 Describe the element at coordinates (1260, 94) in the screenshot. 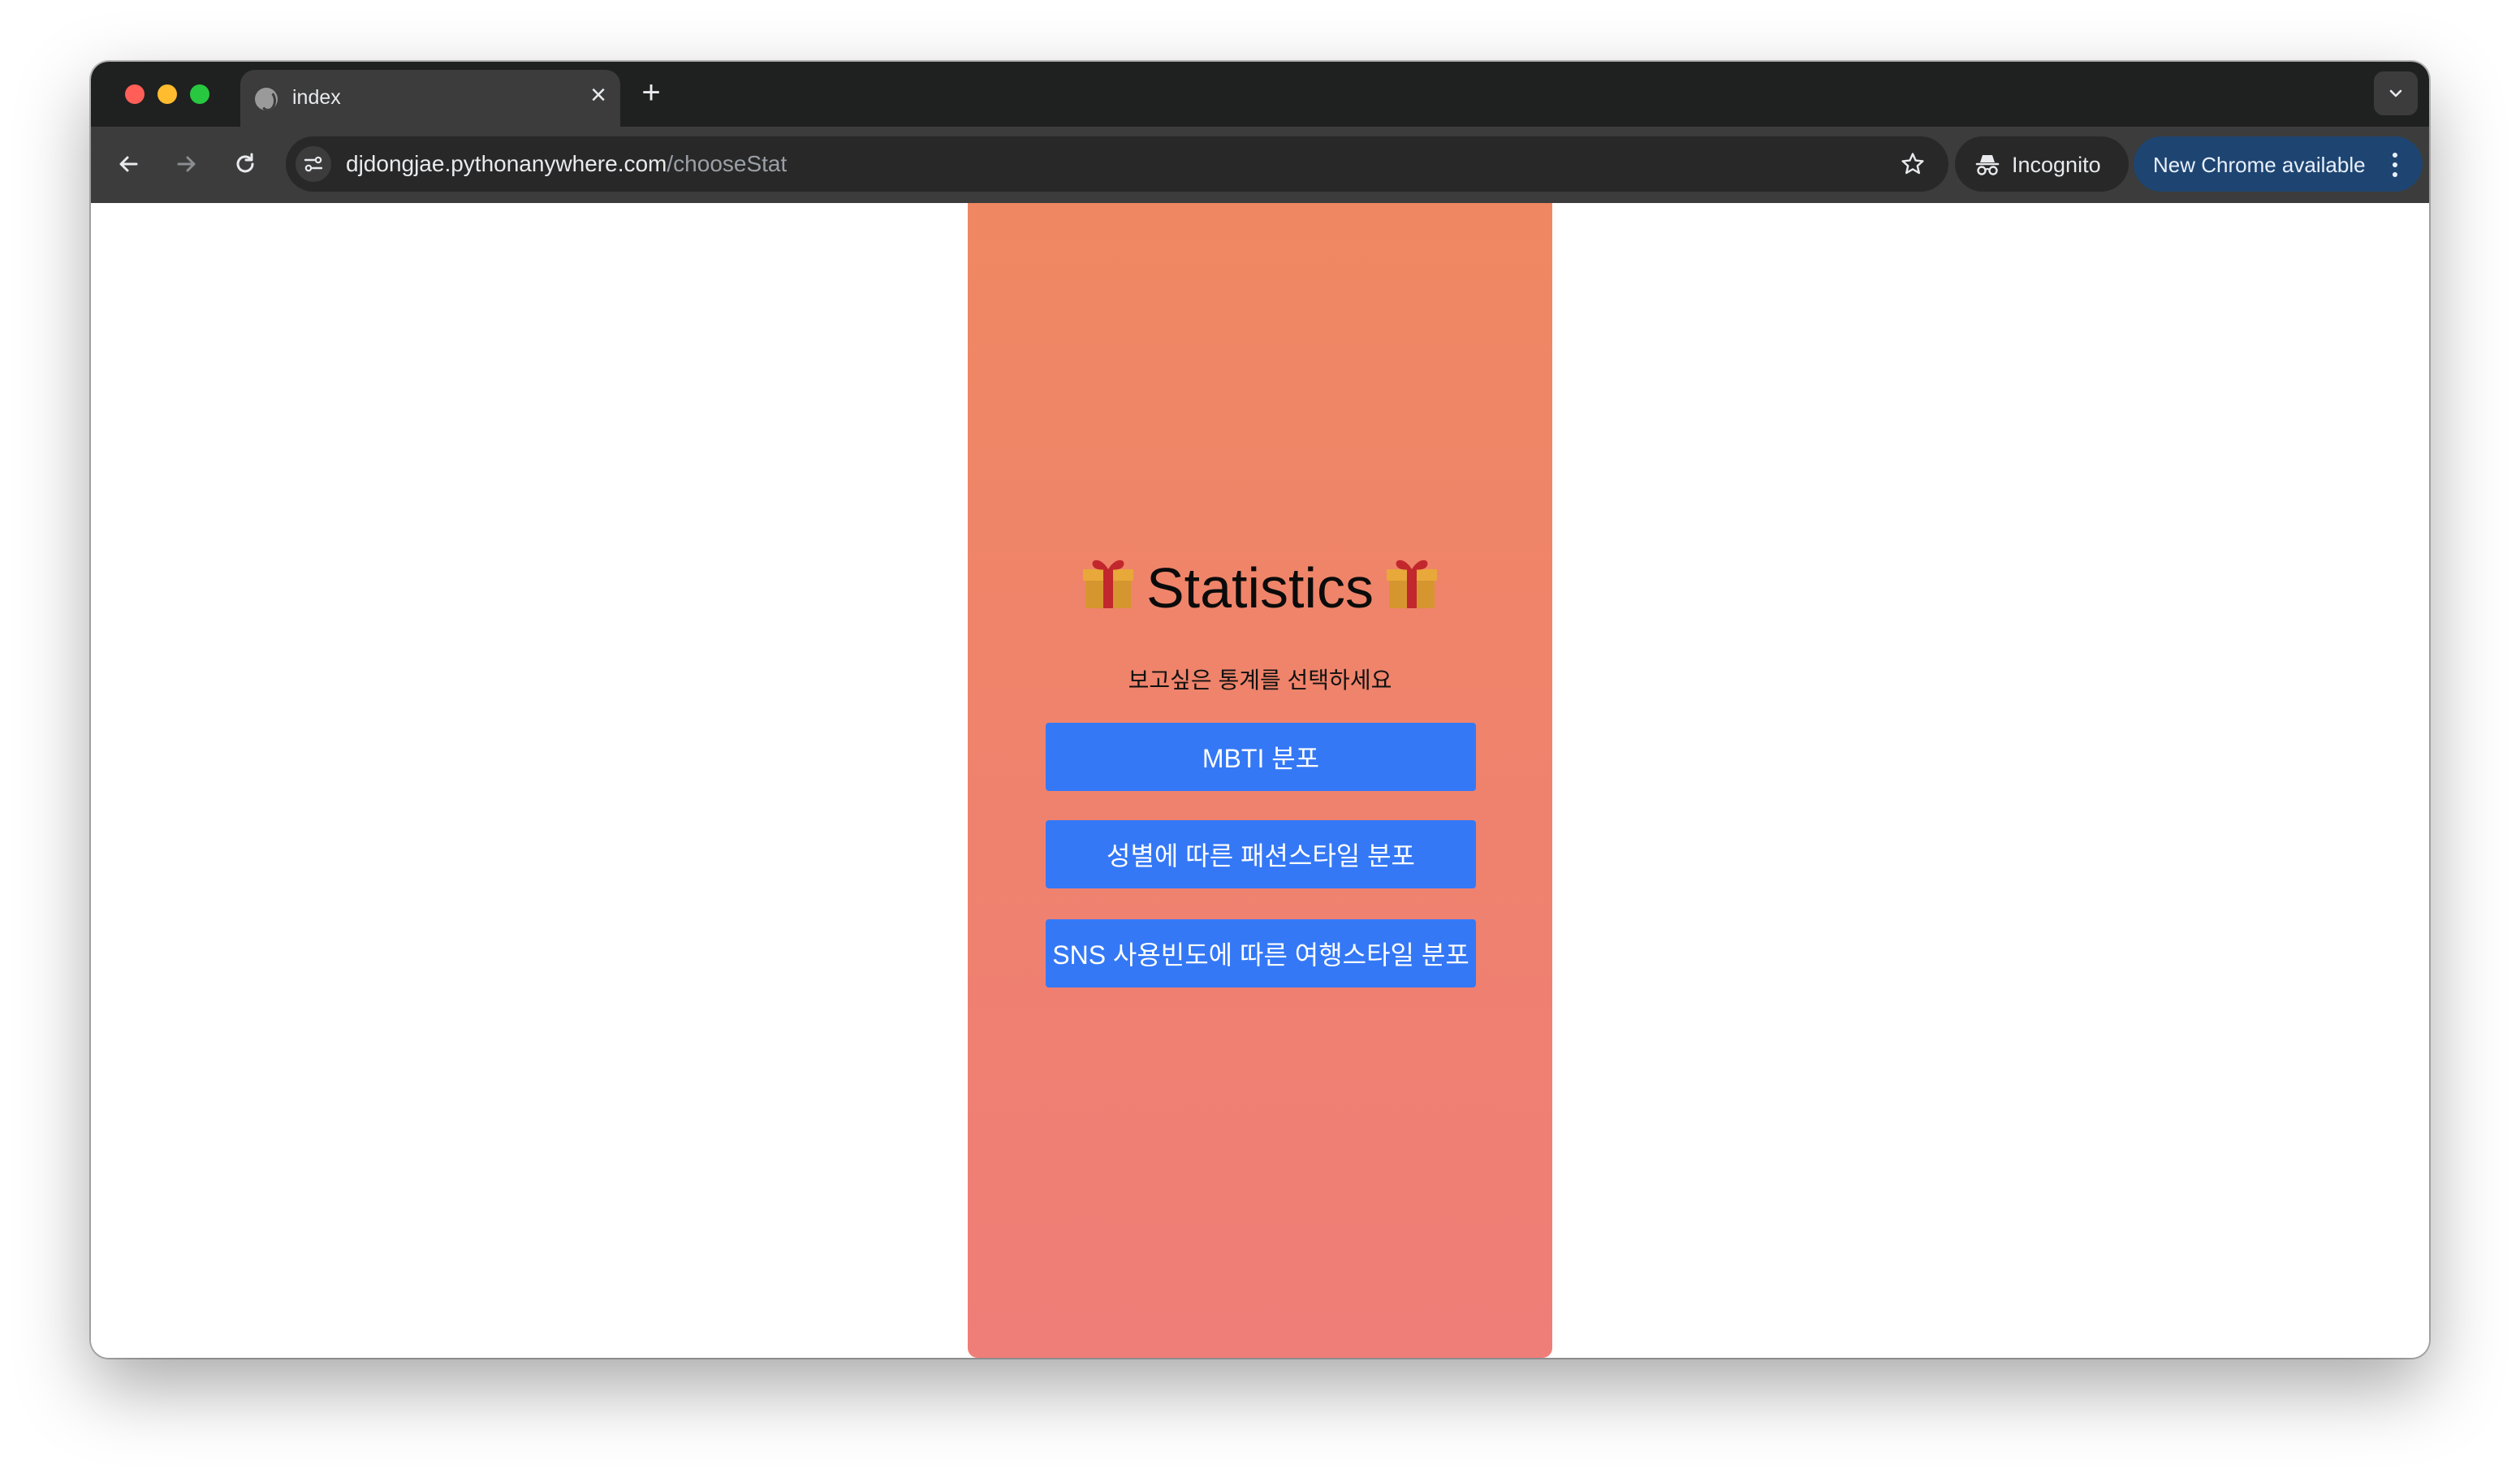

I see `tab-strip: index × +` at that location.